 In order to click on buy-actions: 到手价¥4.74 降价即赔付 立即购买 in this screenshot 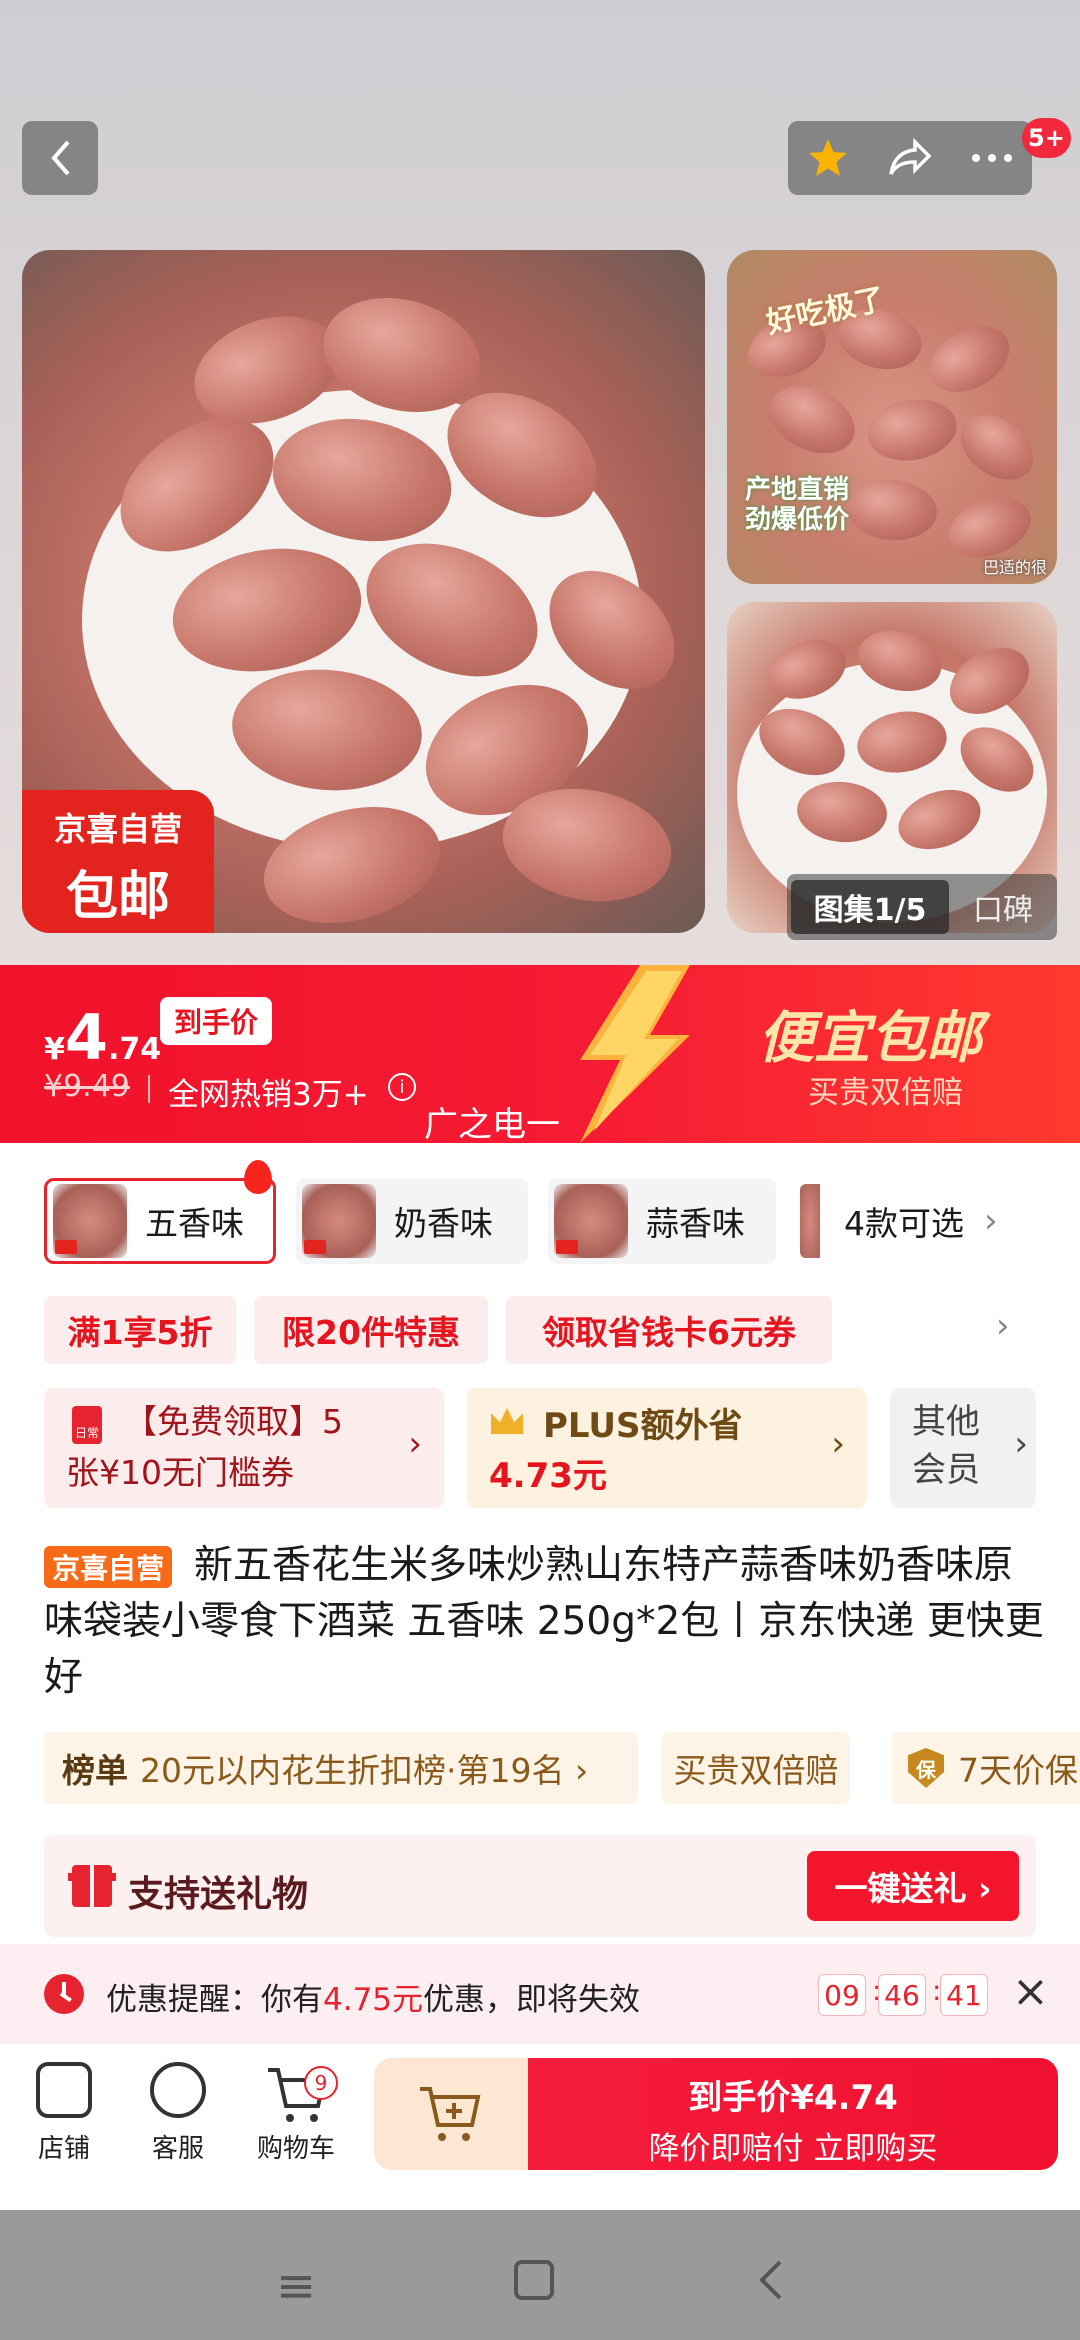, I will do `click(716, 2114)`.